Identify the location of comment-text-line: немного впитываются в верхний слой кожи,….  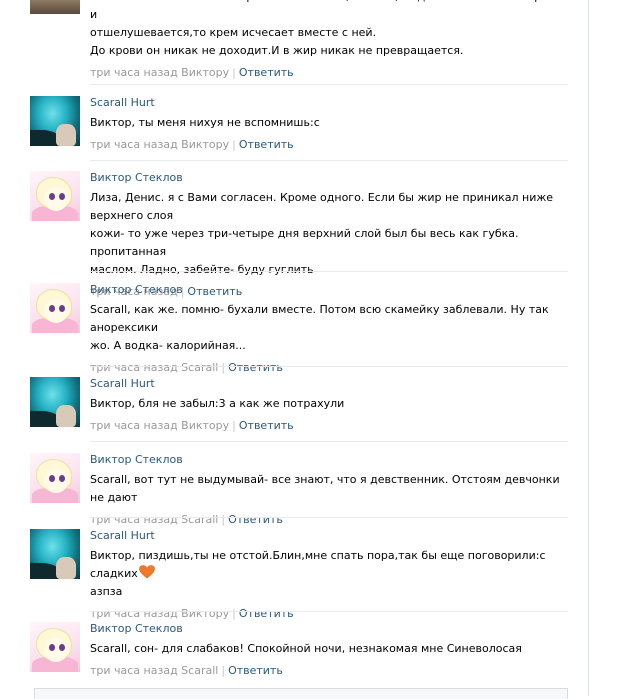
(325, 10).